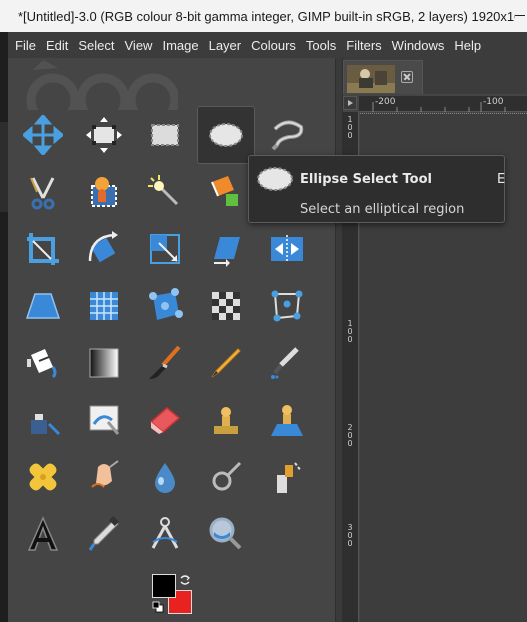 This screenshot has width=527, height=622. I want to click on eraser-tool-button, so click(165, 420).